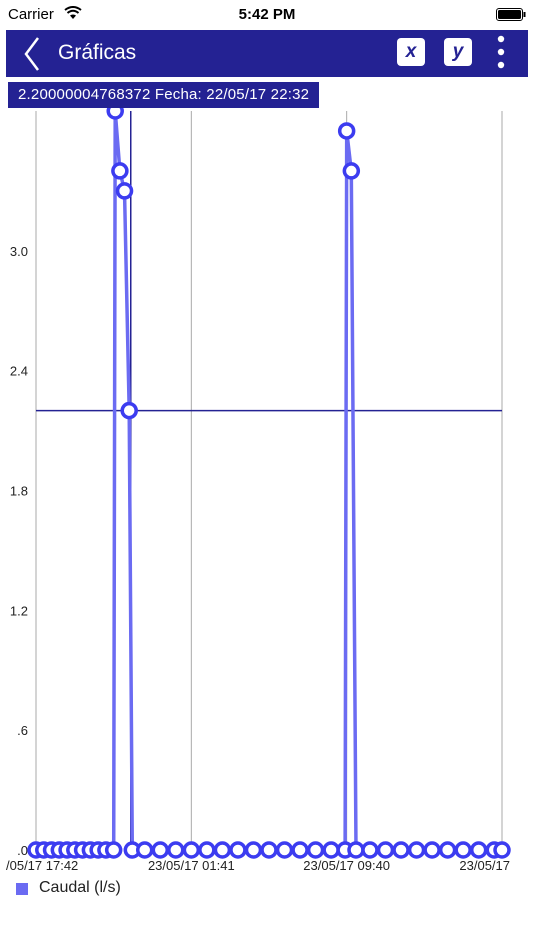 The width and height of the screenshot is (534, 950). Describe the element at coordinates (42, 865) in the screenshot. I see `x-tick-label: /05/17 17:42` at that location.